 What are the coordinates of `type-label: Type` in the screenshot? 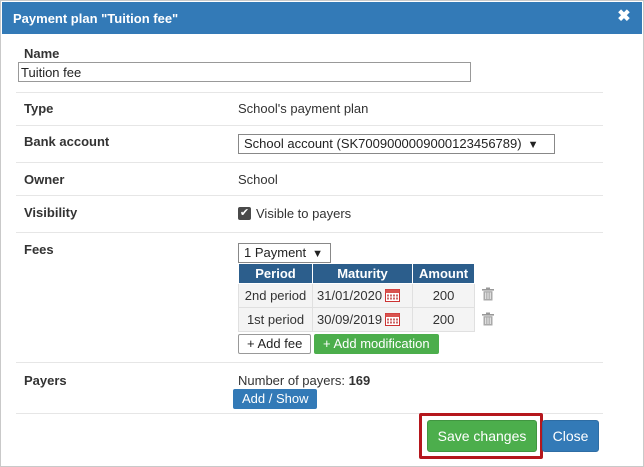 It's located at (39, 108).